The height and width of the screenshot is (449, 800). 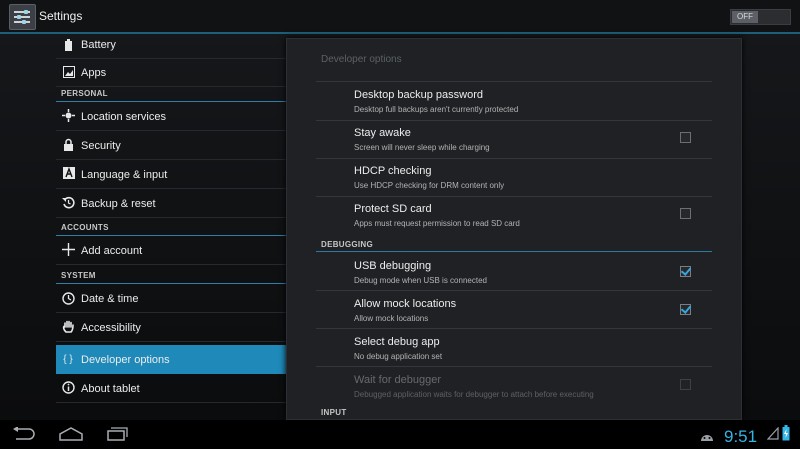 What do you see at coordinates (171, 327) in the screenshot?
I see `header-accessibility: Accessibility` at bounding box center [171, 327].